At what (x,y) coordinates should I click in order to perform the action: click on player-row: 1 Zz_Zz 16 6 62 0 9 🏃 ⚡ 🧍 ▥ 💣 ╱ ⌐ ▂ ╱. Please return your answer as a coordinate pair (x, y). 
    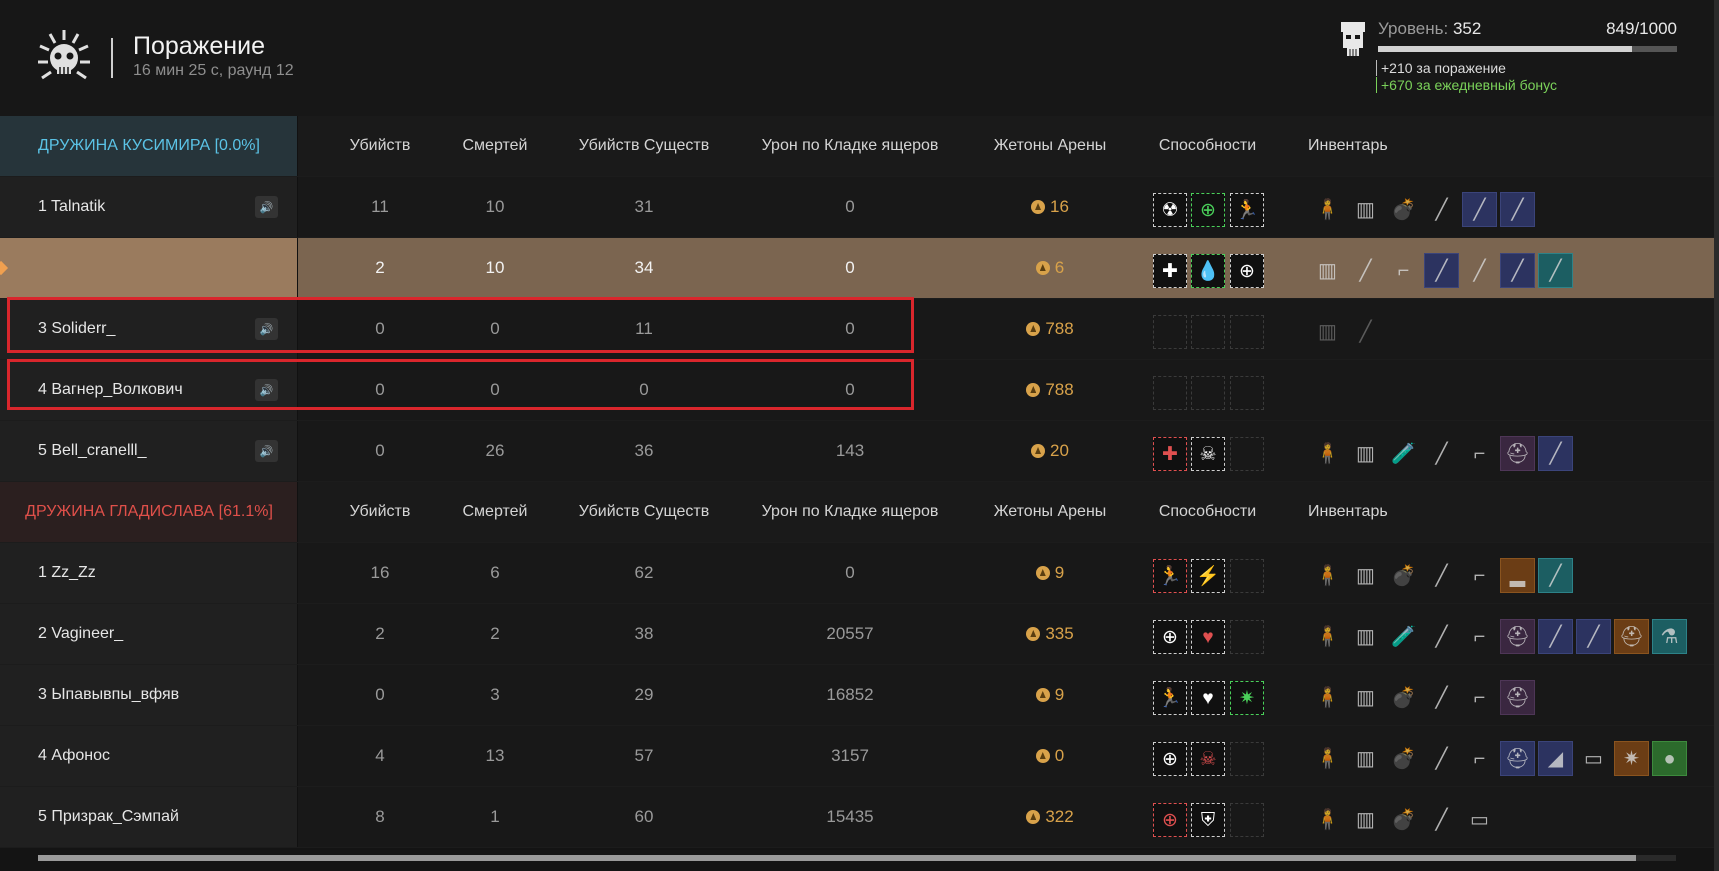
    Looking at the image, I should click on (859, 573).